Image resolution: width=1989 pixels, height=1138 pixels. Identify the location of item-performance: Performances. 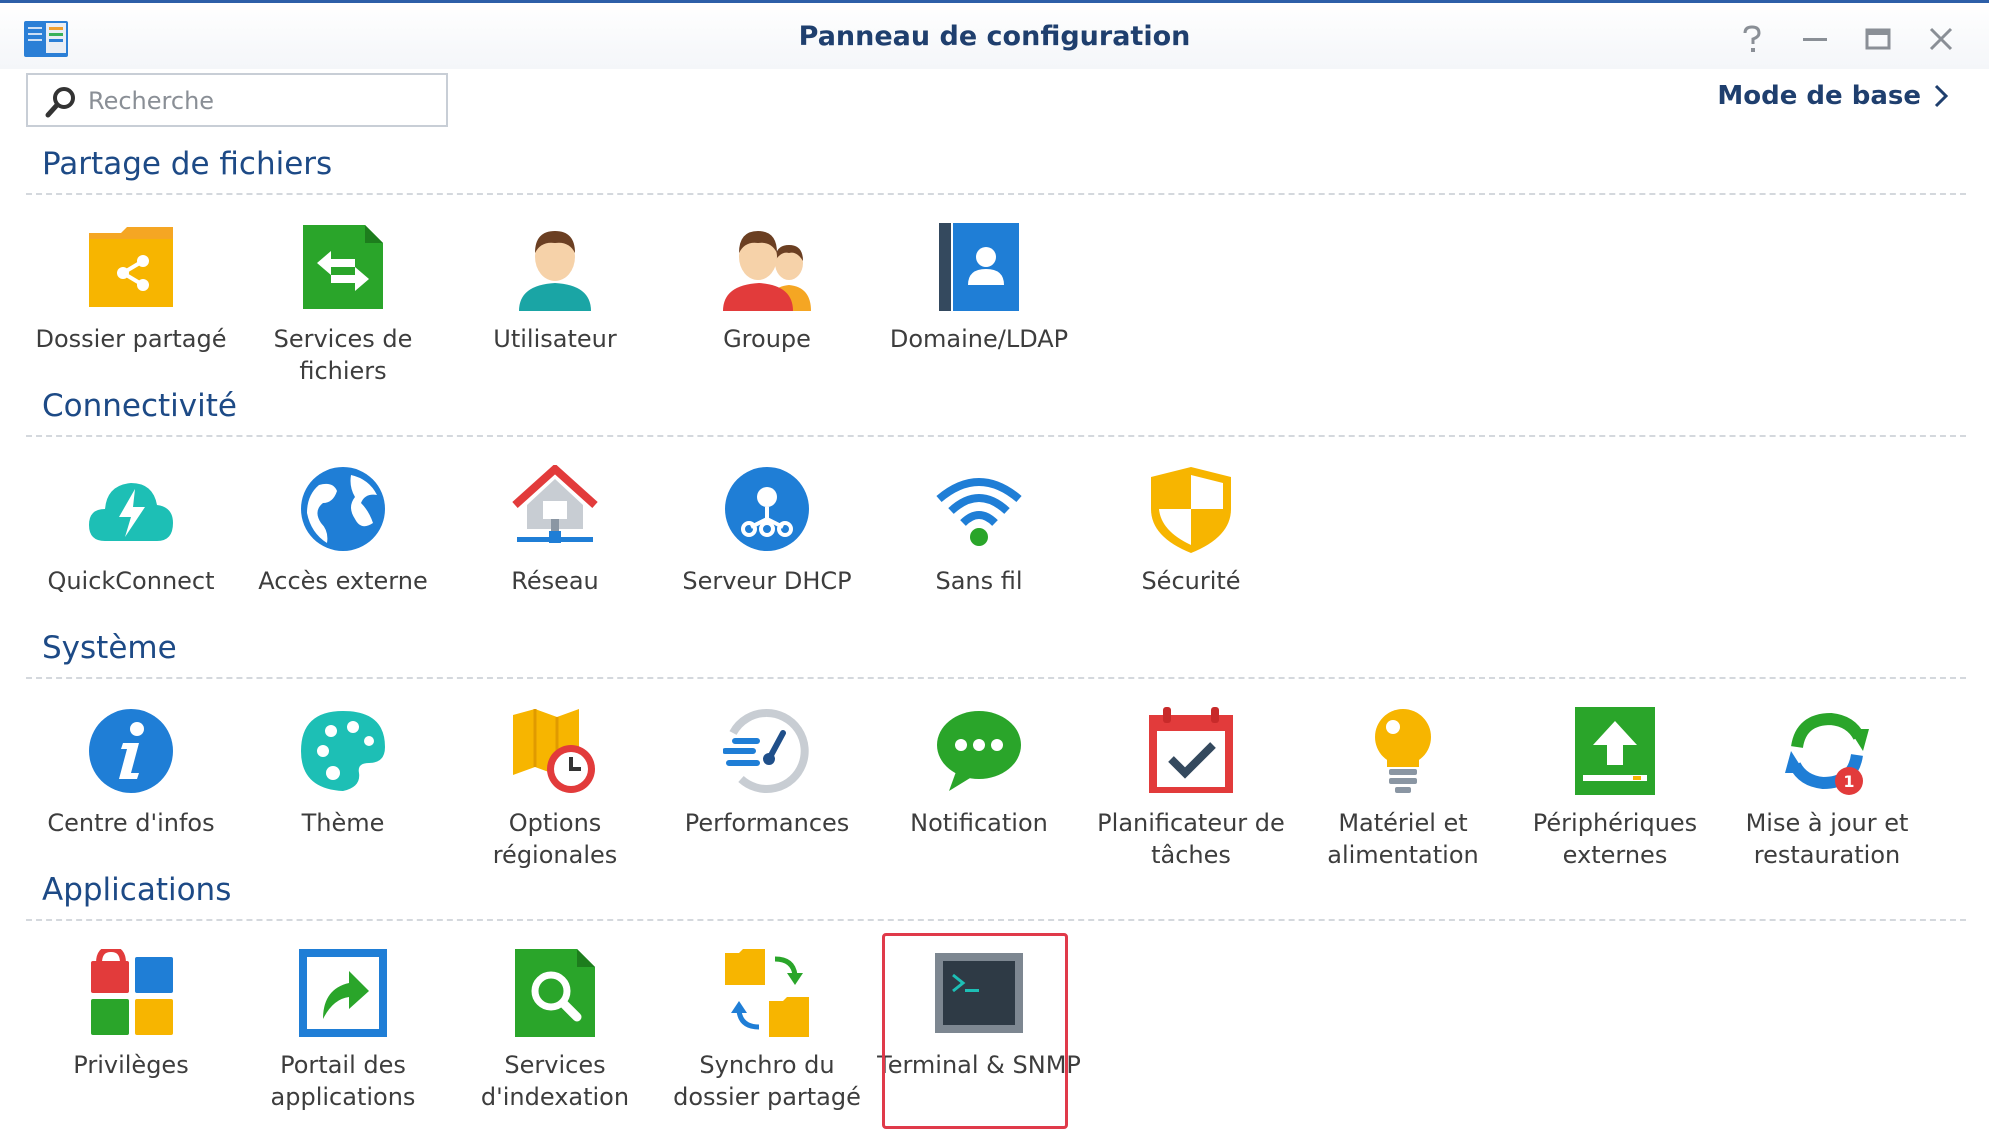
(767, 792).